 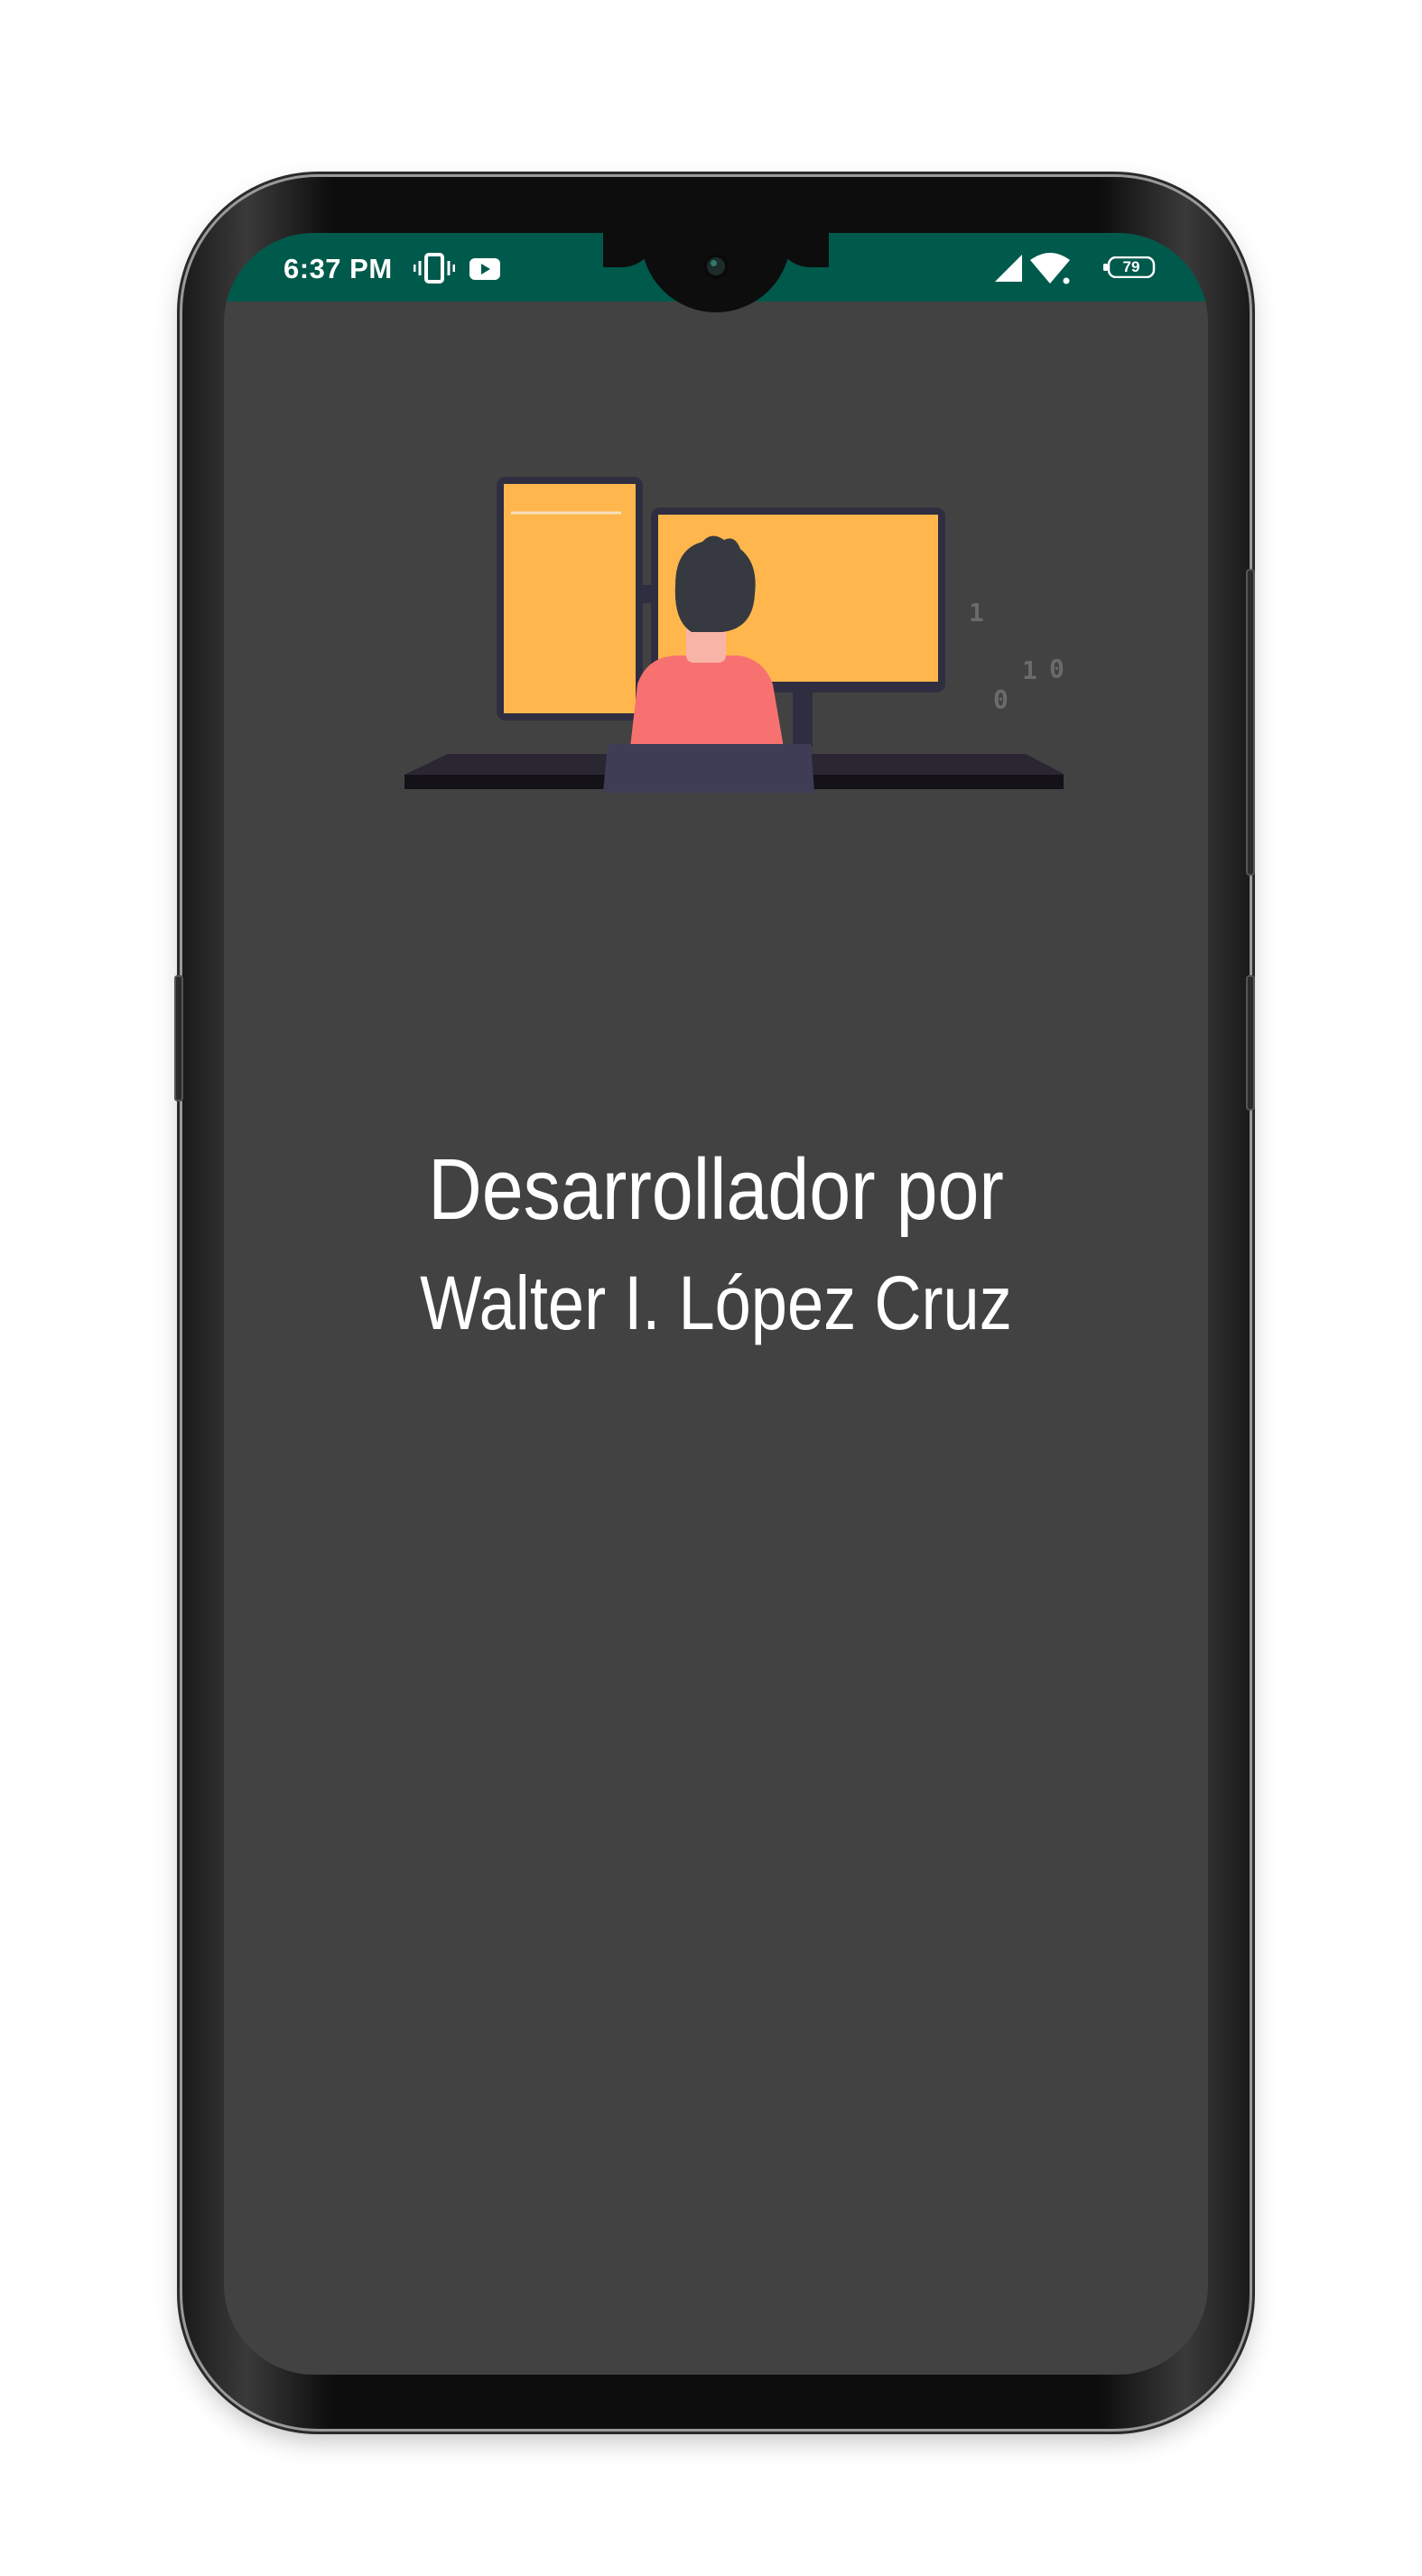 What do you see at coordinates (716, 1189) in the screenshot?
I see `credits-title-line1: Desarrollador por` at bounding box center [716, 1189].